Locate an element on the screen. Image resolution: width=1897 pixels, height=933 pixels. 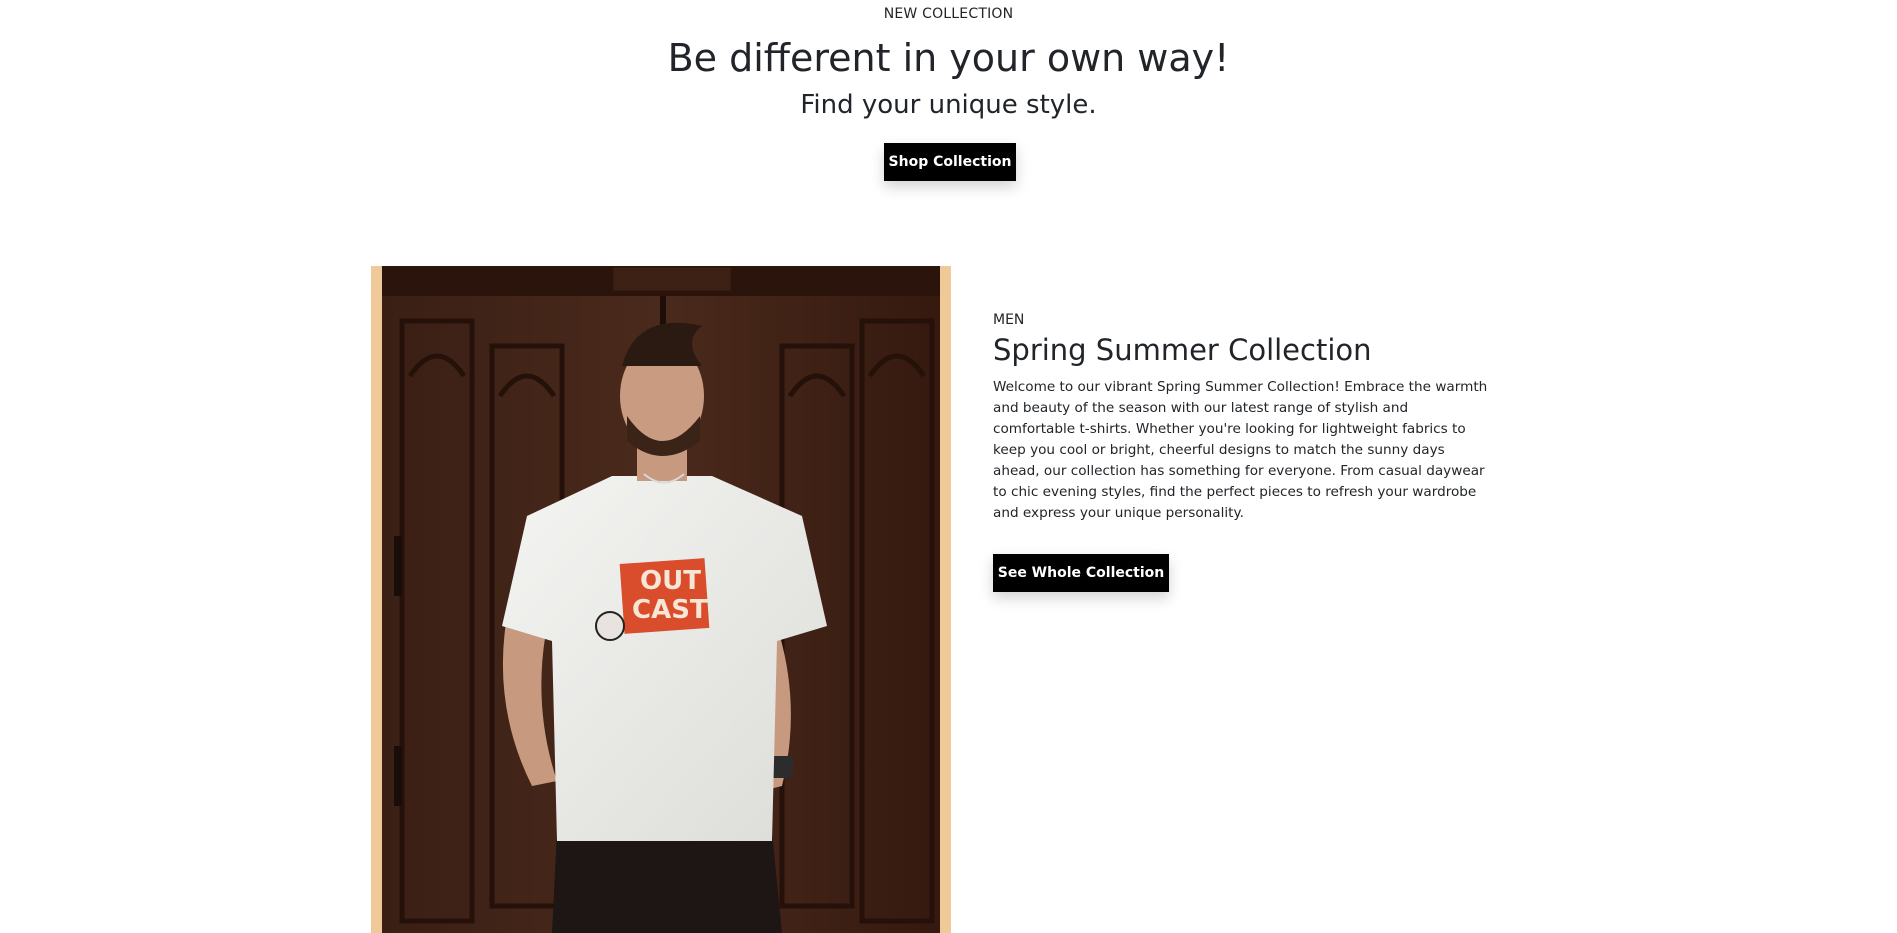
feature-title: Spring Summer Collection is located at coordinates (1182, 350).